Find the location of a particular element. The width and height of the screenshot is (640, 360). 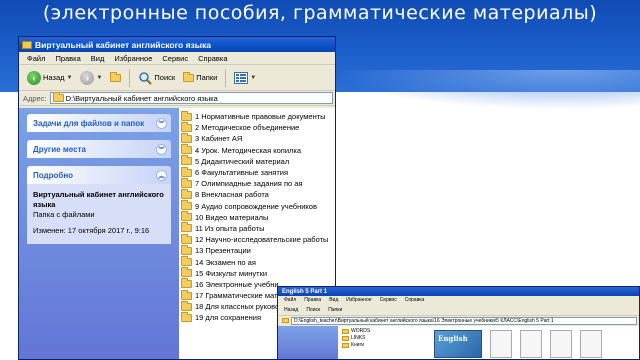

folder-name: LINKS is located at coordinates (358, 338).